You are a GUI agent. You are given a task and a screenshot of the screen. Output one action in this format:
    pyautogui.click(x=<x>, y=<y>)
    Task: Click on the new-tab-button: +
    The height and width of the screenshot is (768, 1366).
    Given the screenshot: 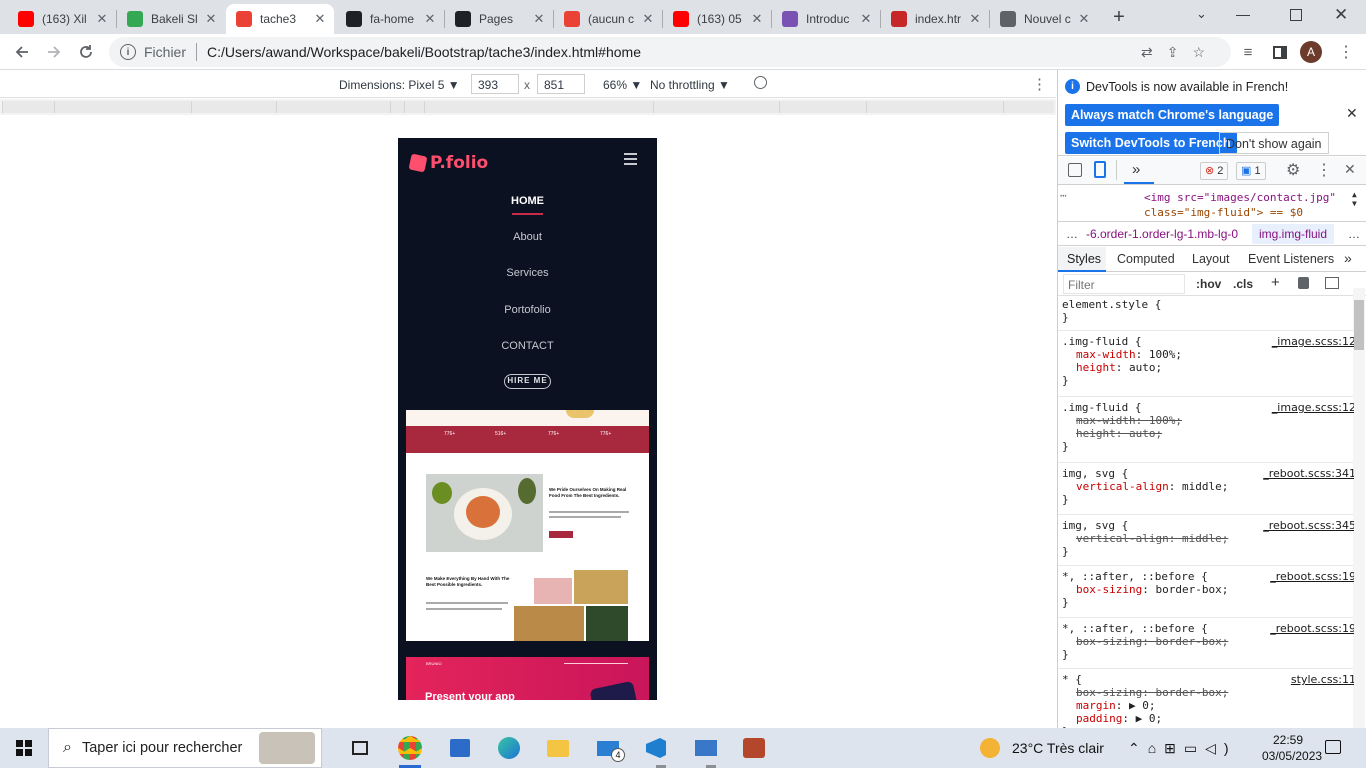 What is the action you would take?
    pyautogui.click(x=1119, y=17)
    